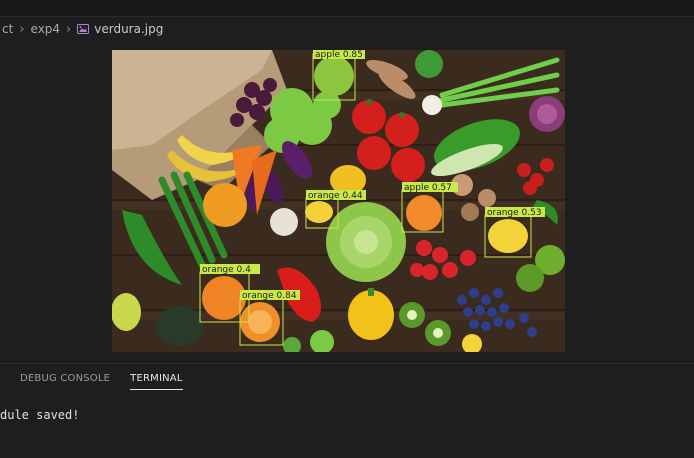 The width and height of the screenshot is (694, 458). I want to click on svg-text: apple 0.85, so click(339, 55).